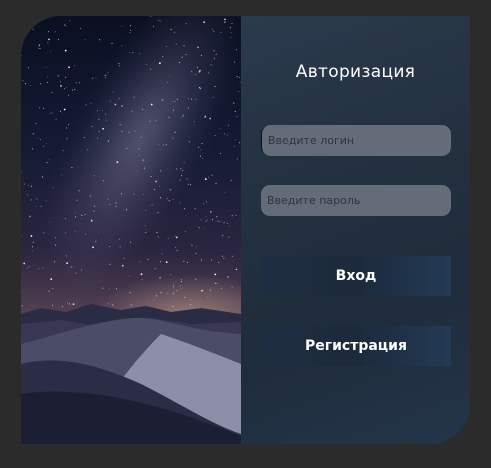  Describe the element at coordinates (356, 200) in the screenshot. I see `password-input` at that location.